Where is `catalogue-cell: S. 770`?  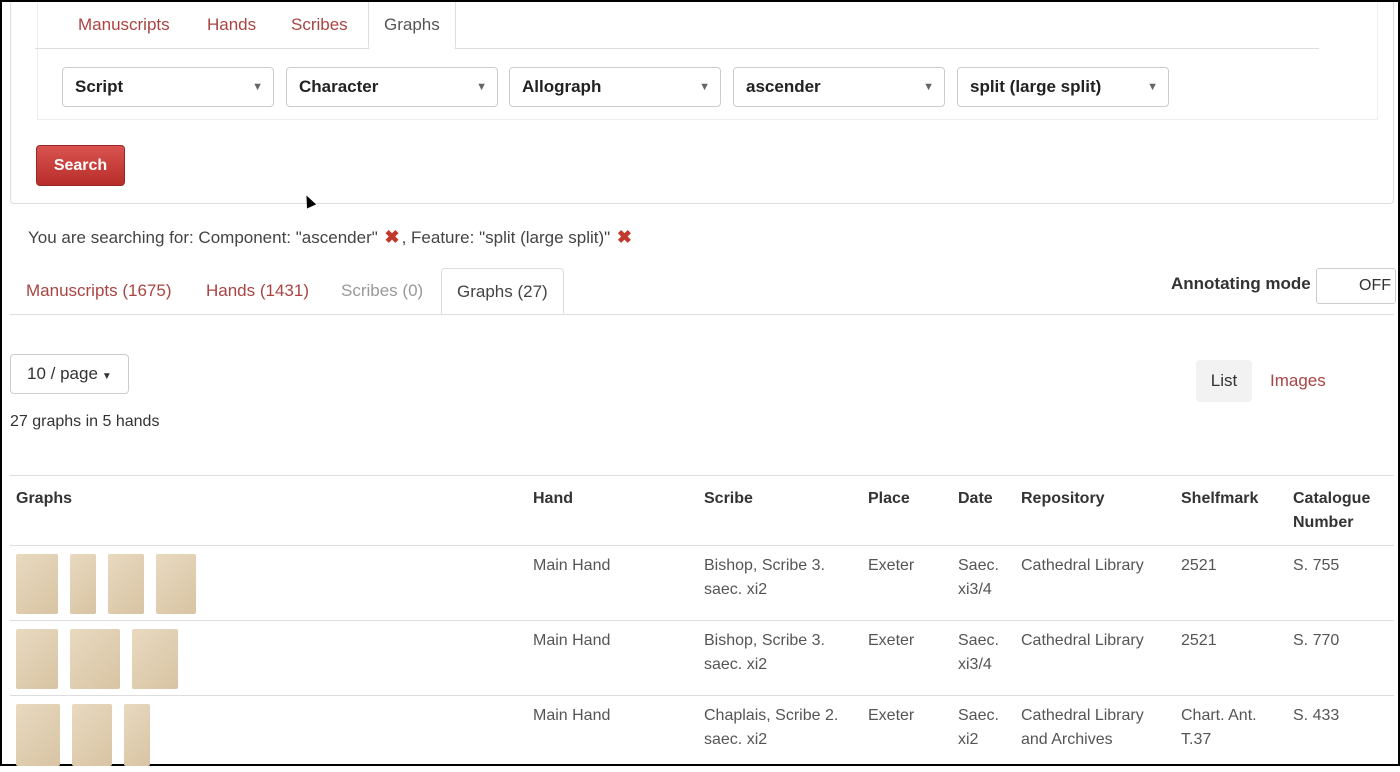
catalogue-cell: S. 770 is located at coordinates (1340, 658).